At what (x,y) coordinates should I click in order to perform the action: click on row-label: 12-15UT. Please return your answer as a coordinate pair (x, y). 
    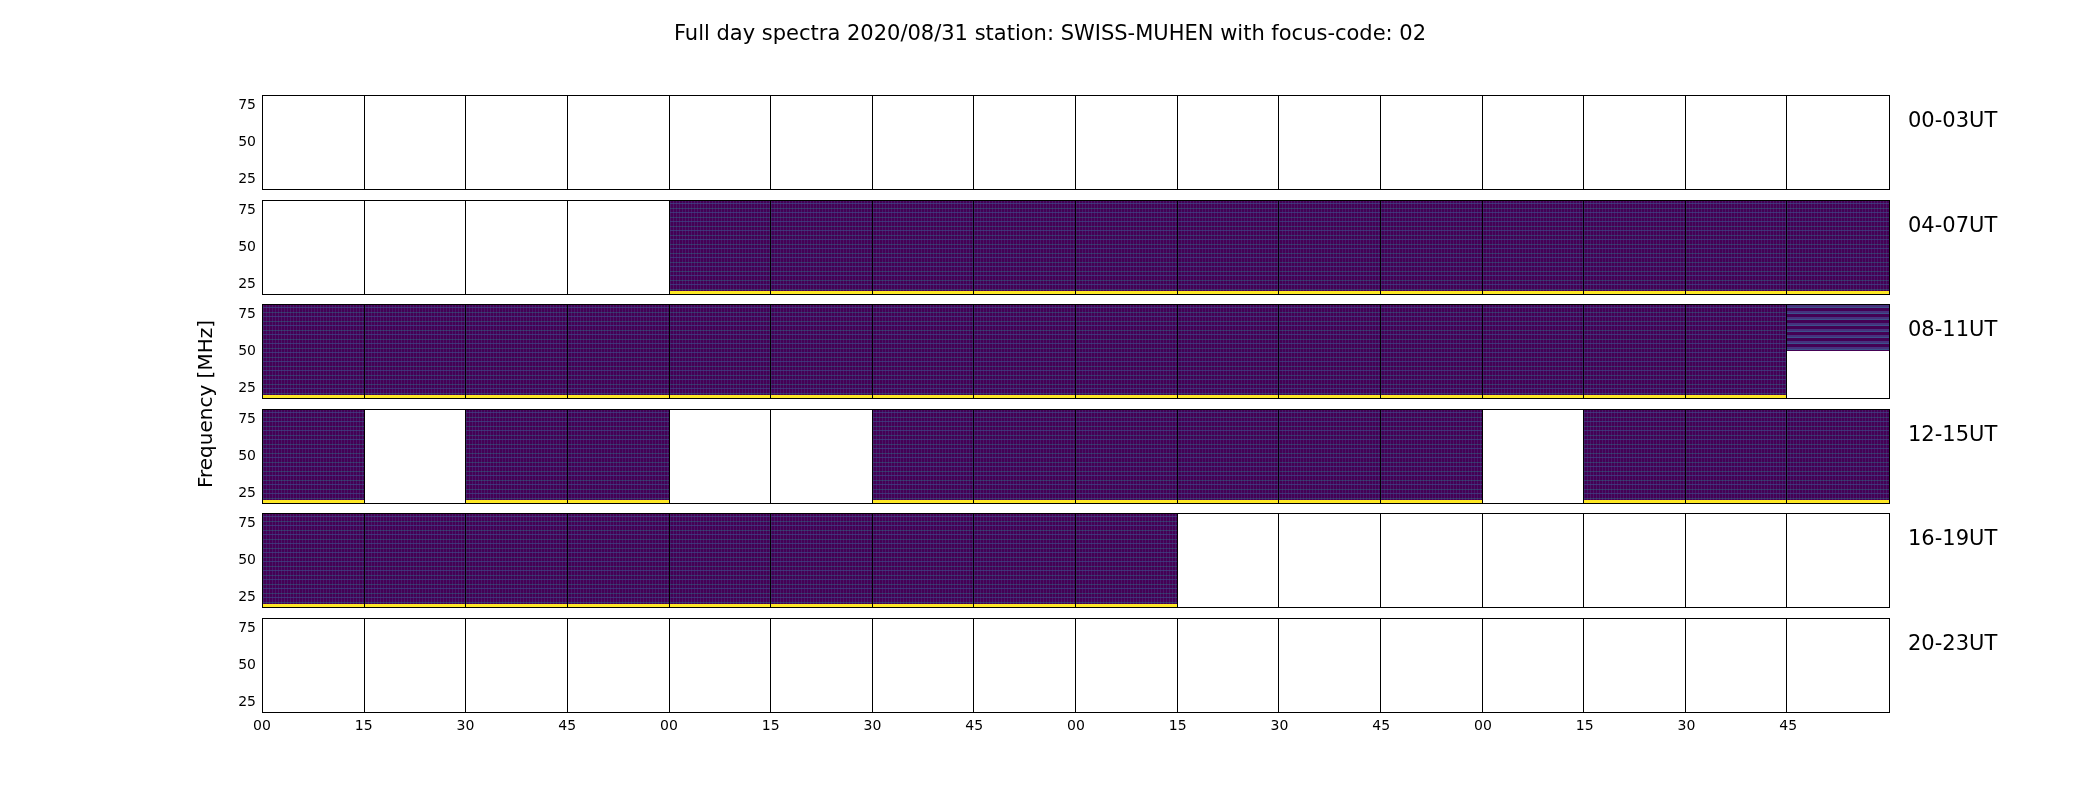
    Looking at the image, I should click on (1952, 434).